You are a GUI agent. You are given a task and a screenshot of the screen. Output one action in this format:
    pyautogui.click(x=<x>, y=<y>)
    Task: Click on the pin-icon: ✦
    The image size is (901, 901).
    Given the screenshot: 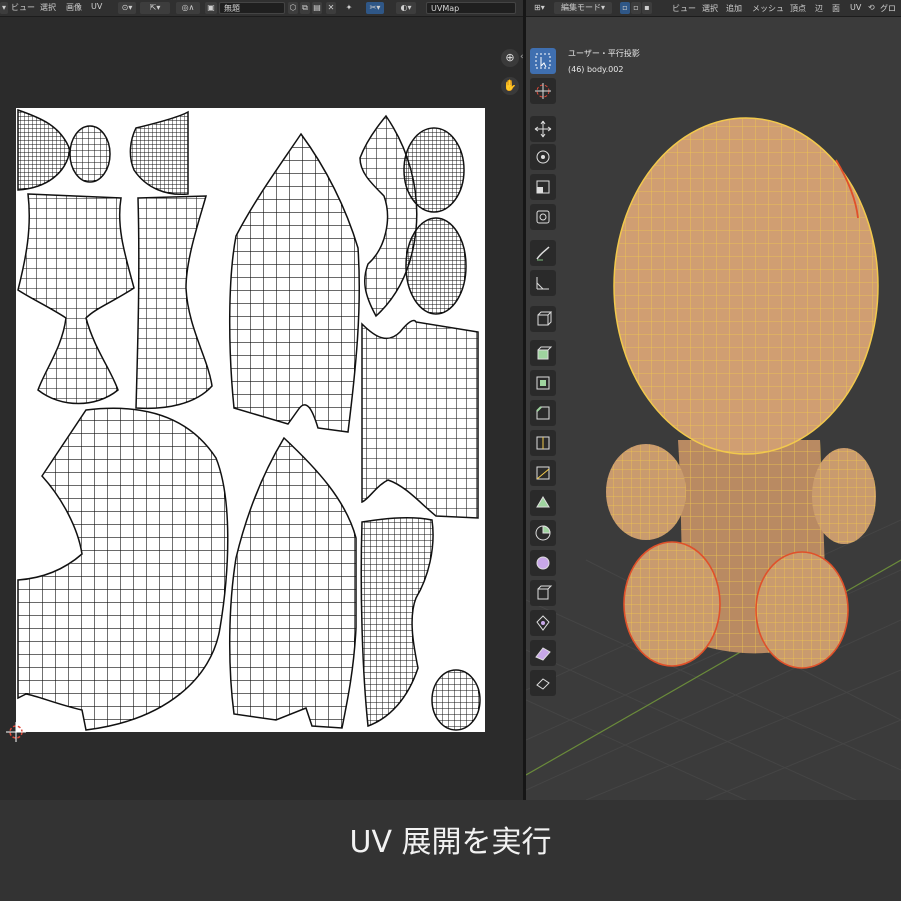 What is the action you would take?
    pyautogui.click(x=349, y=8)
    